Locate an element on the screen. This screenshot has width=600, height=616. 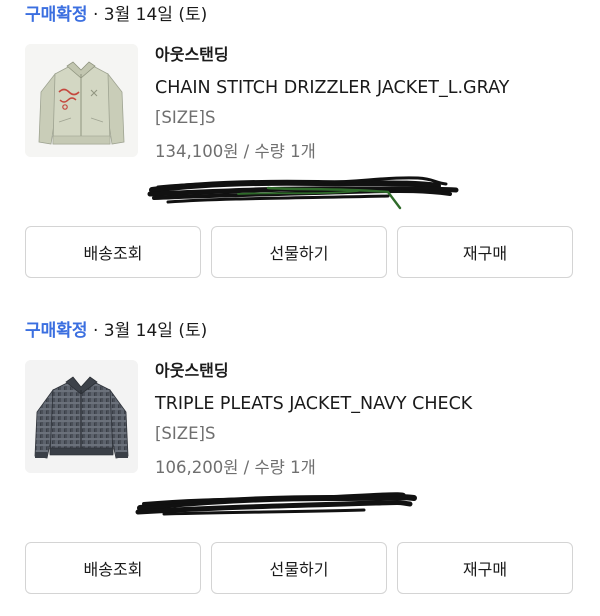
product-name: TRIPLE PLEATS JACKET_NAVY CHECK is located at coordinates (313, 404).